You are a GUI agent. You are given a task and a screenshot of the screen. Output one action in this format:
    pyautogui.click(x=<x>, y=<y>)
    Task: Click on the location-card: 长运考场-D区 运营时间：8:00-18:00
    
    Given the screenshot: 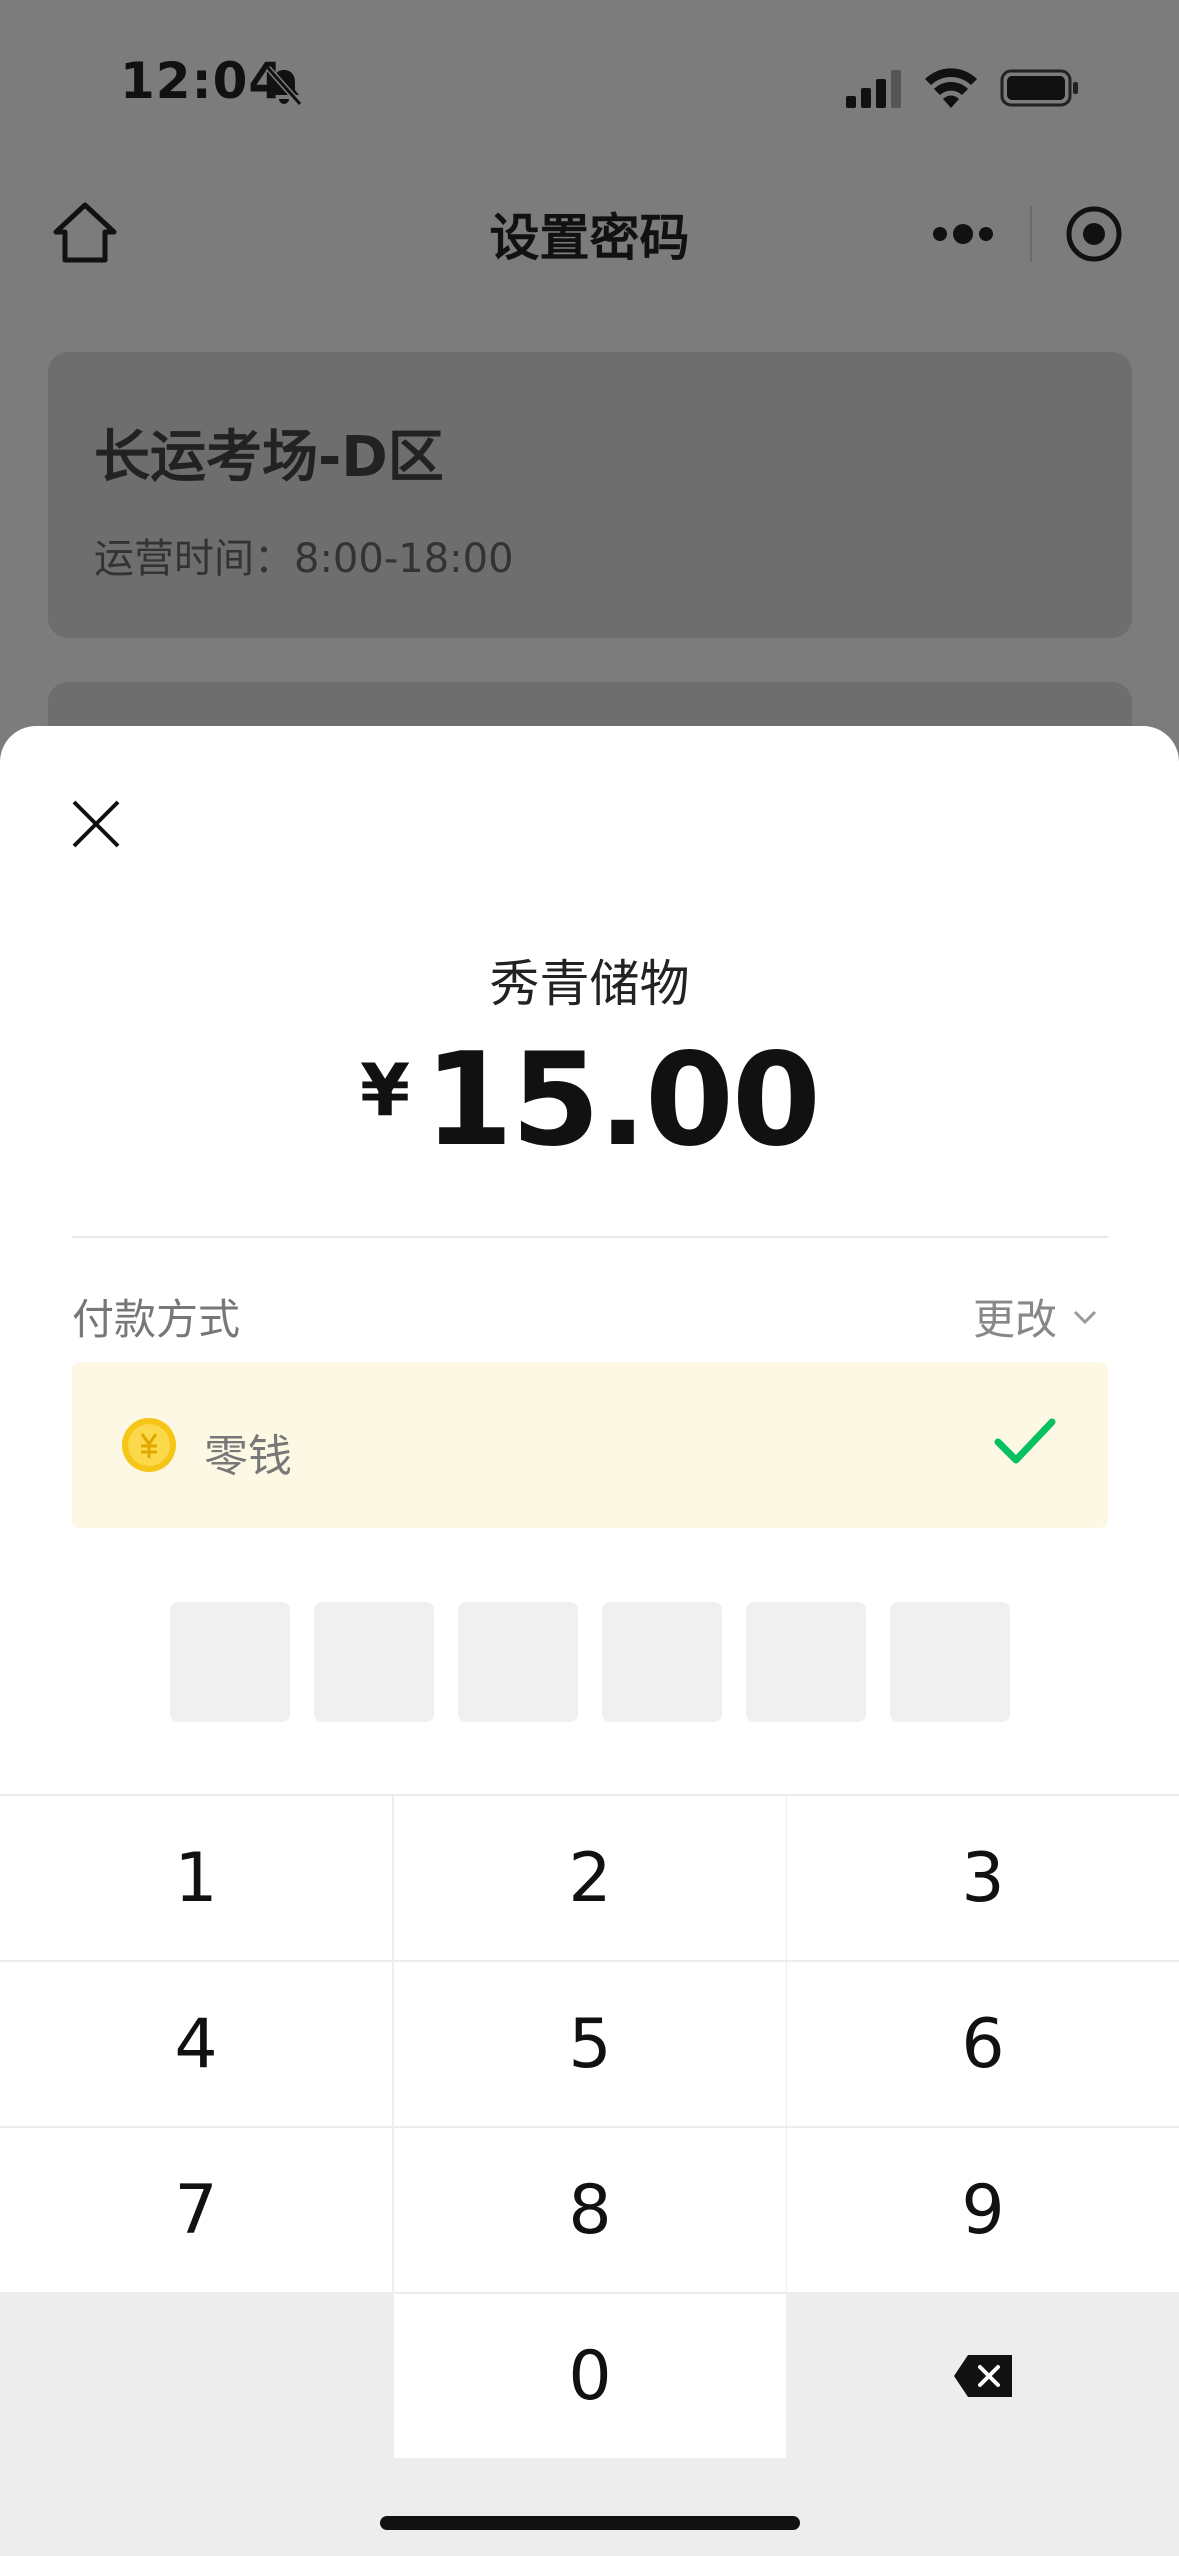 What is the action you would take?
    pyautogui.click(x=590, y=495)
    